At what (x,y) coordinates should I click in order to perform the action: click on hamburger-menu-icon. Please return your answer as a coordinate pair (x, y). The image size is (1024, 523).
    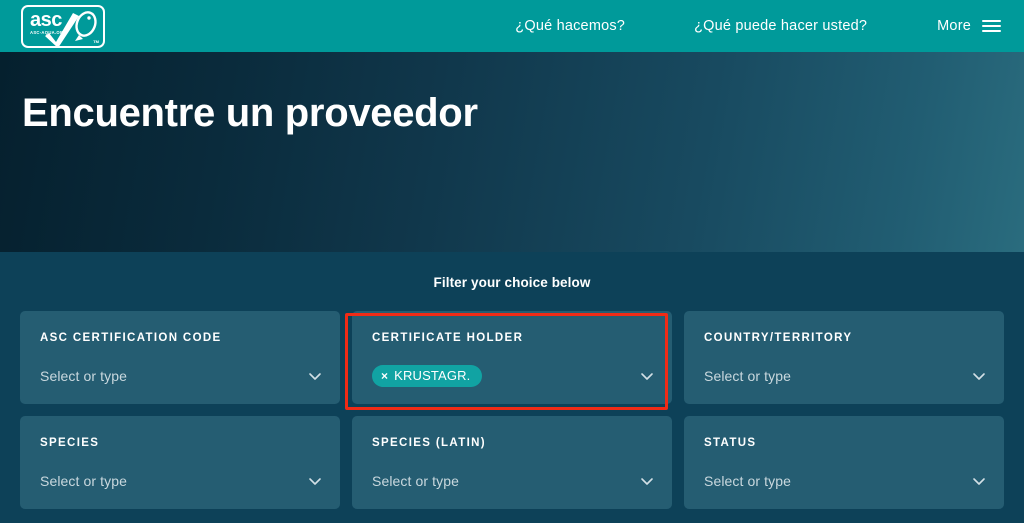
    Looking at the image, I should click on (991, 26).